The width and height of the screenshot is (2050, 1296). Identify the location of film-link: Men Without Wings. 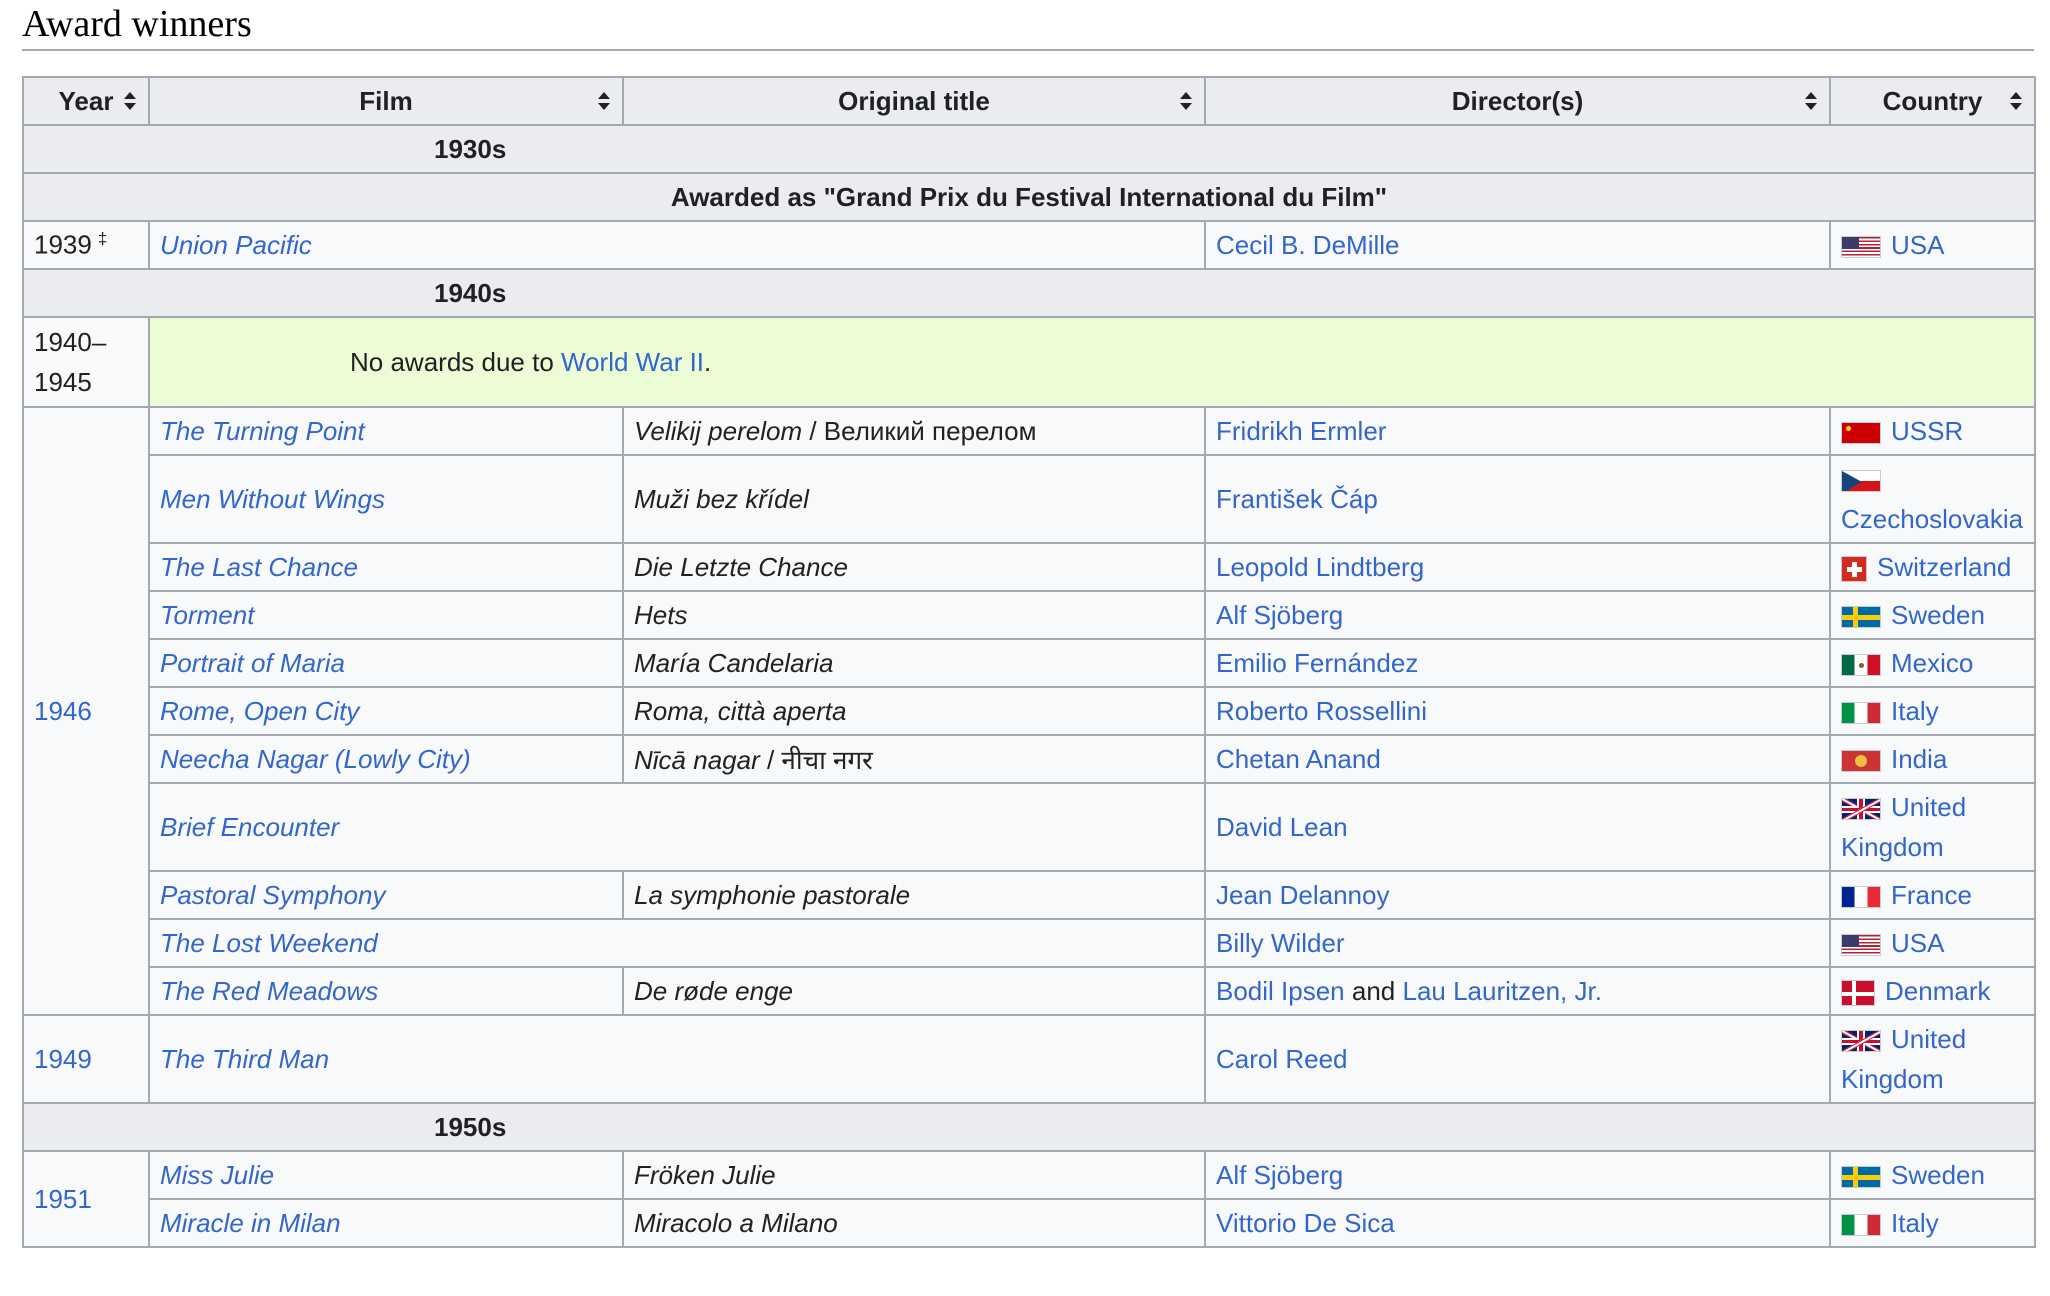
(272, 499).